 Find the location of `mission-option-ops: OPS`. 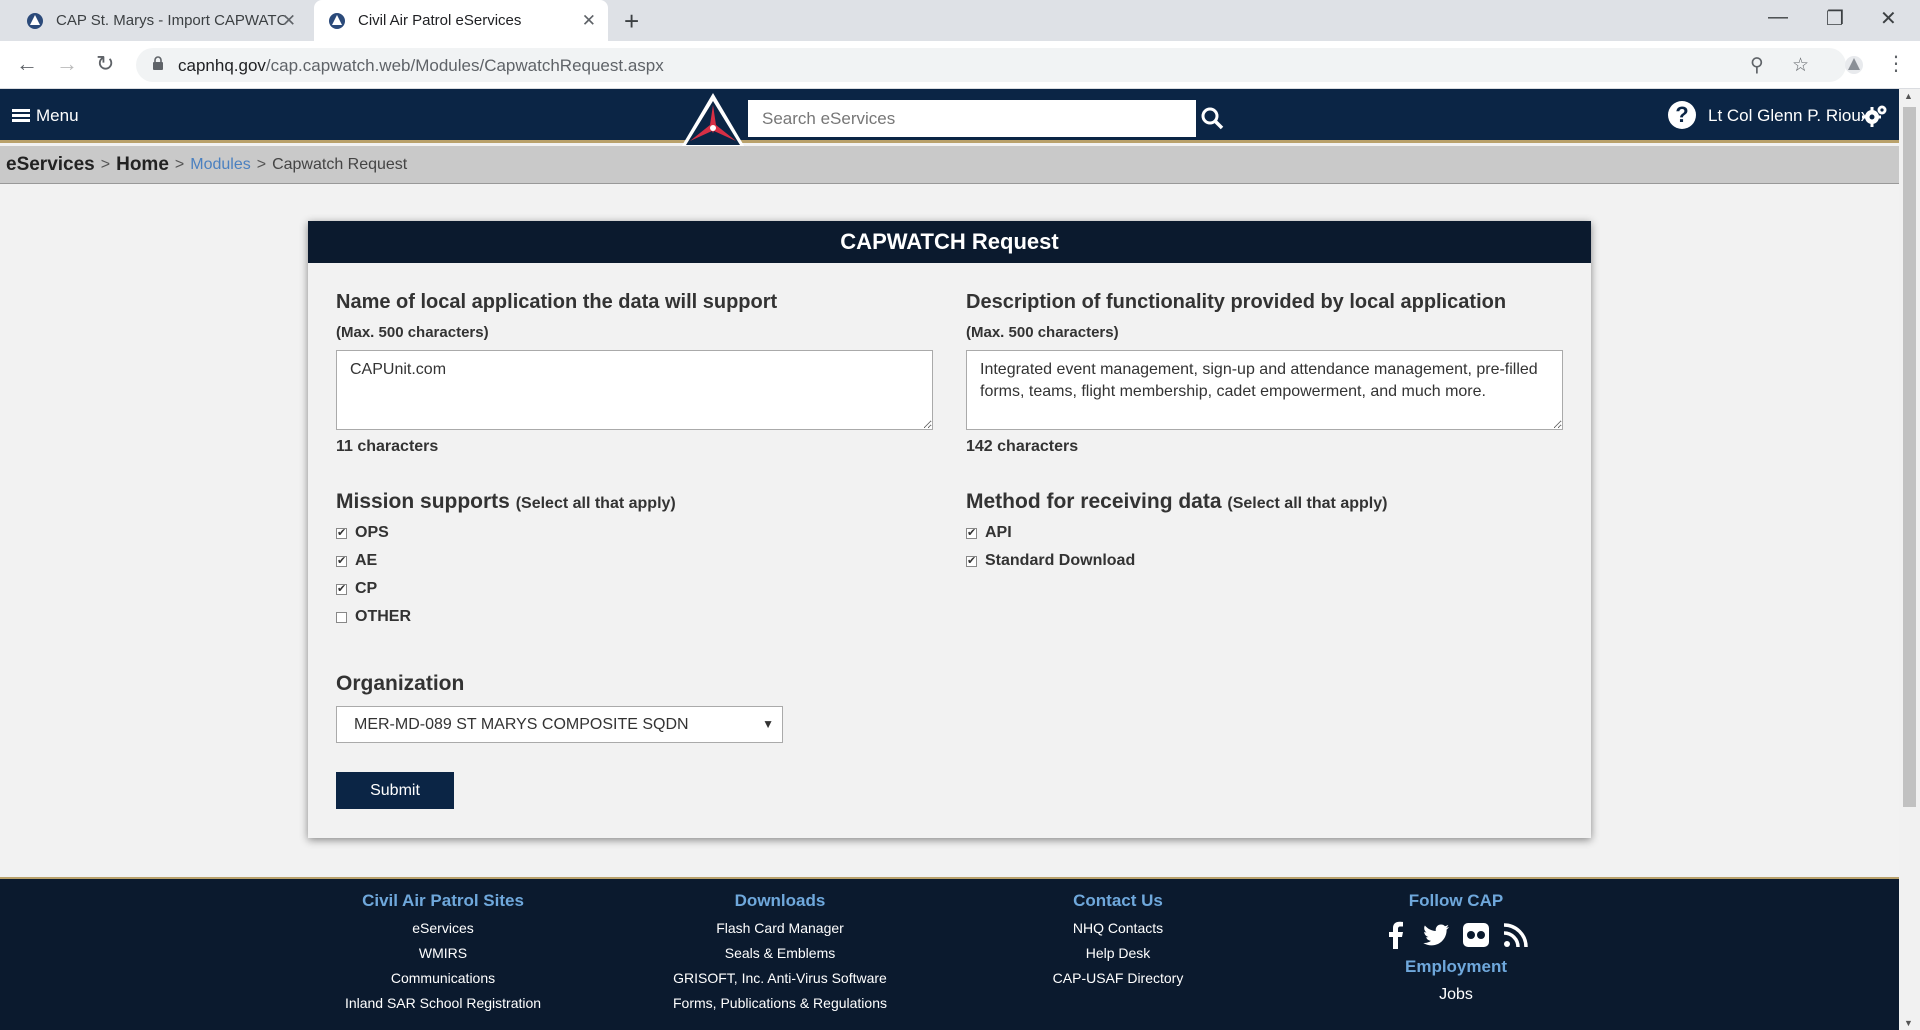

mission-option-ops: OPS is located at coordinates (635, 533).